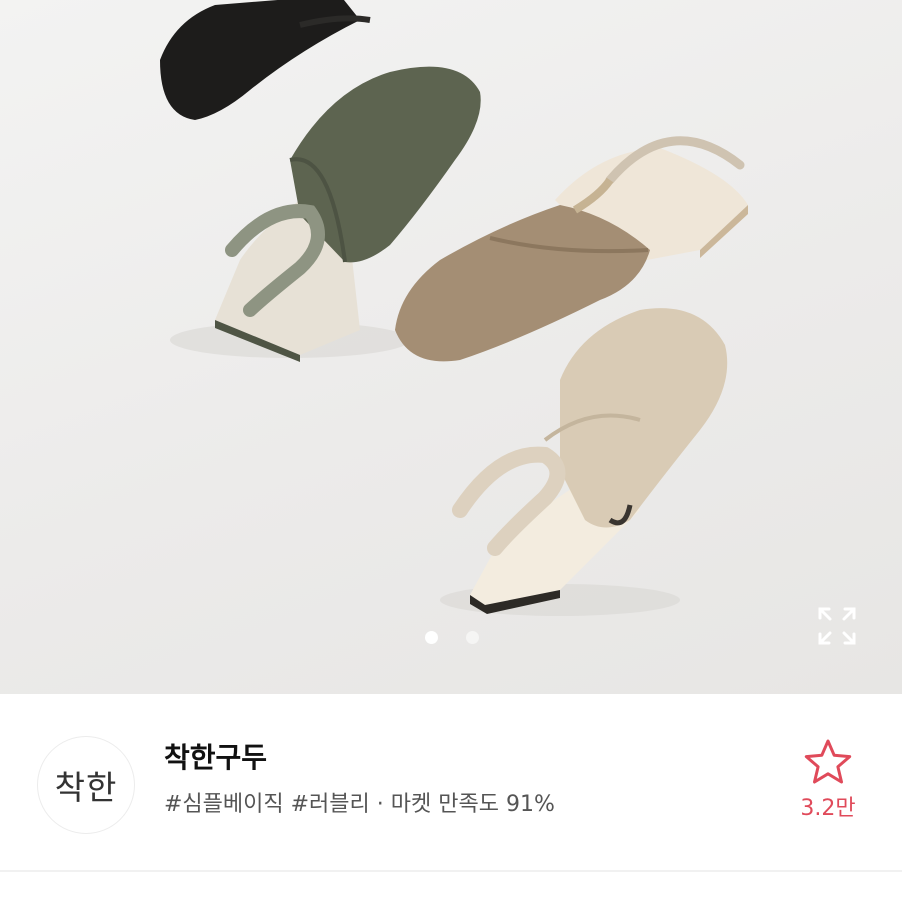  I want to click on expand-button, so click(837, 626).